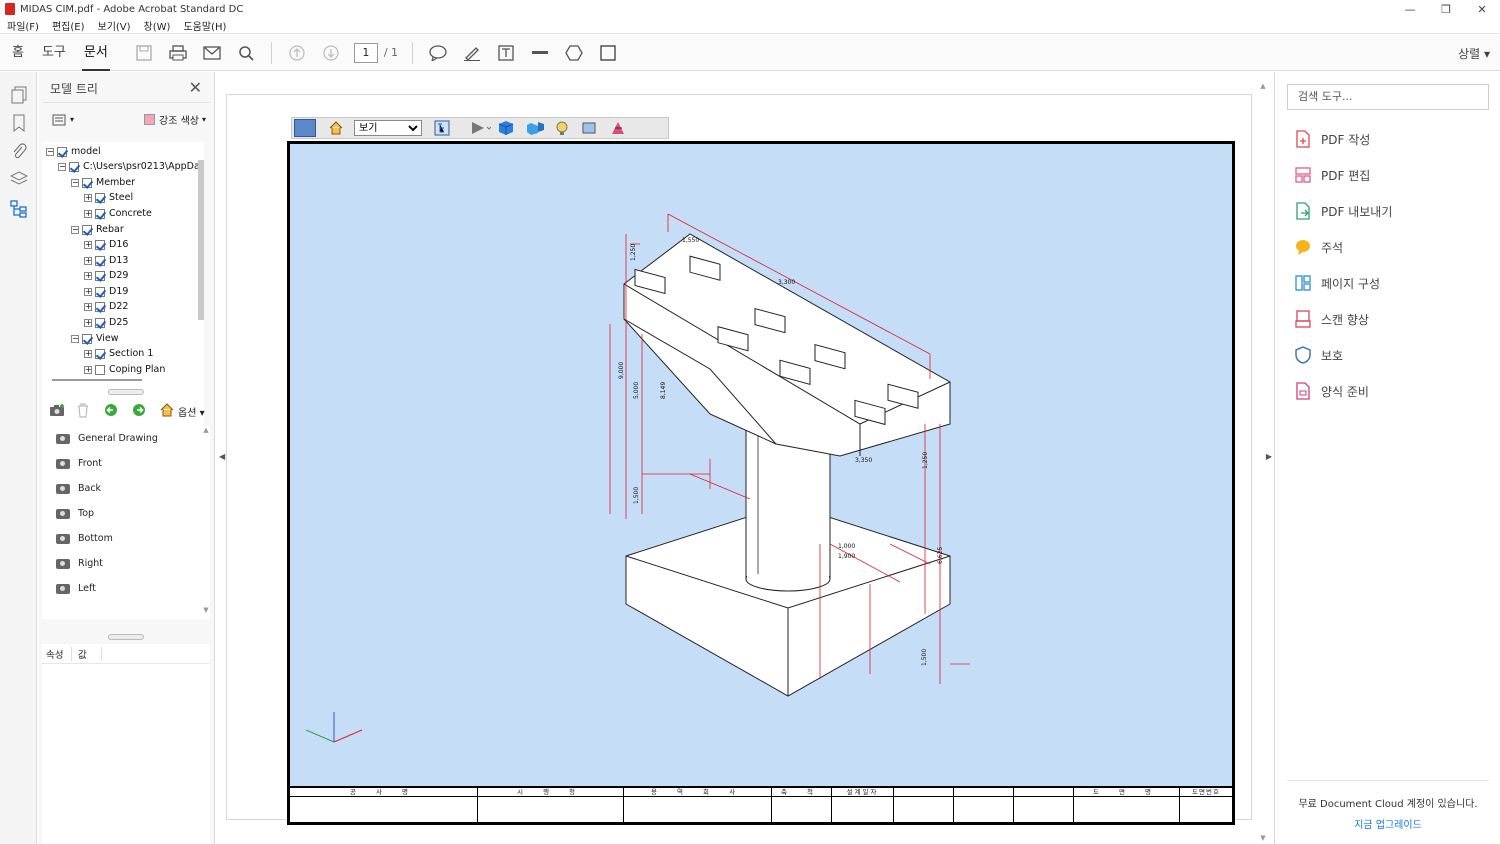 The image size is (1500, 844). I want to click on menu-view: 보기(V), so click(114, 25).